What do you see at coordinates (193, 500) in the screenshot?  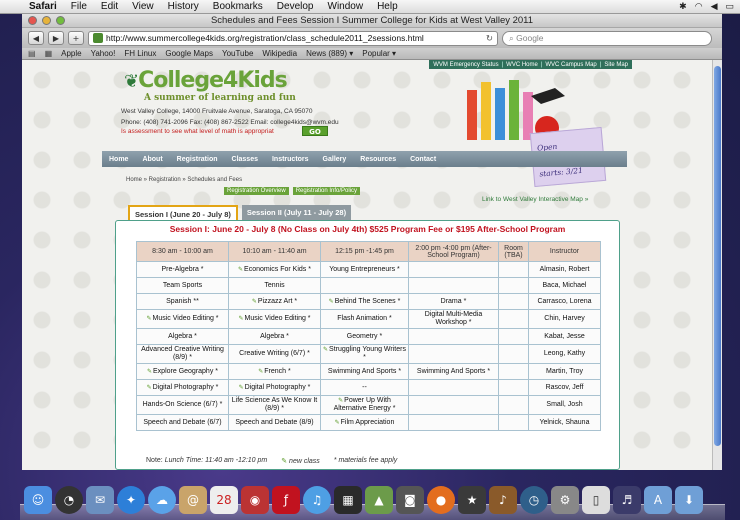 I see `address-book-icon: @` at bounding box center [193, 500].